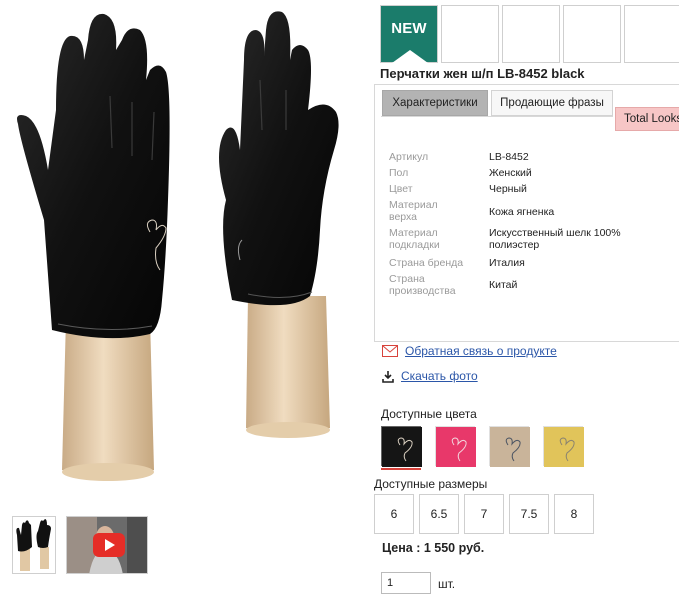 The width and height of the screenshot is (679, 600). What do you see at coordinates (439, 514) in the screenshot?
I see `size-option: 6.5` at bounding box center [439, 514].